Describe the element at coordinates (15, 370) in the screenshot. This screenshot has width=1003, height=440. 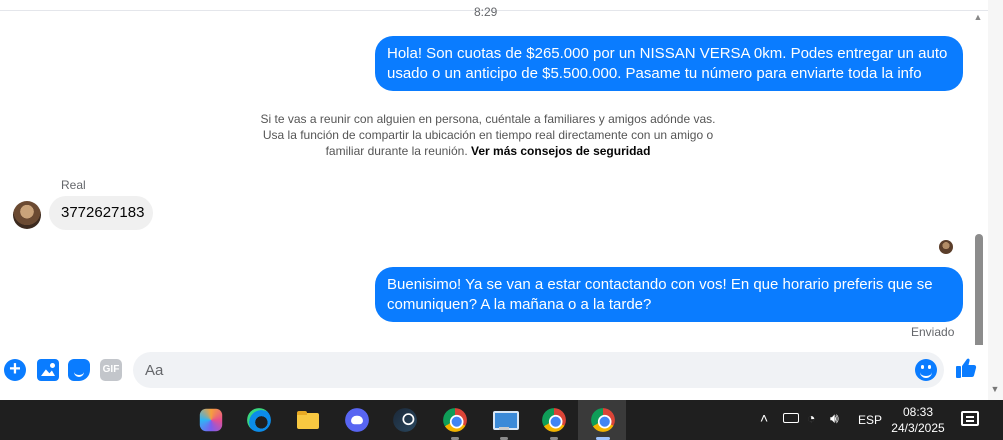
I see `plus-icon: +` at that location.